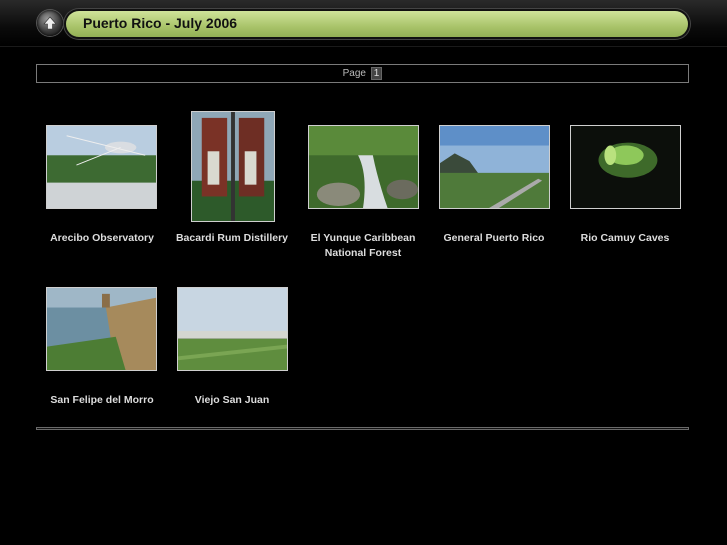 This screenshot has height=545, width=727. I want to click on album-caption: General Puerto Rico, so click(494, 238).